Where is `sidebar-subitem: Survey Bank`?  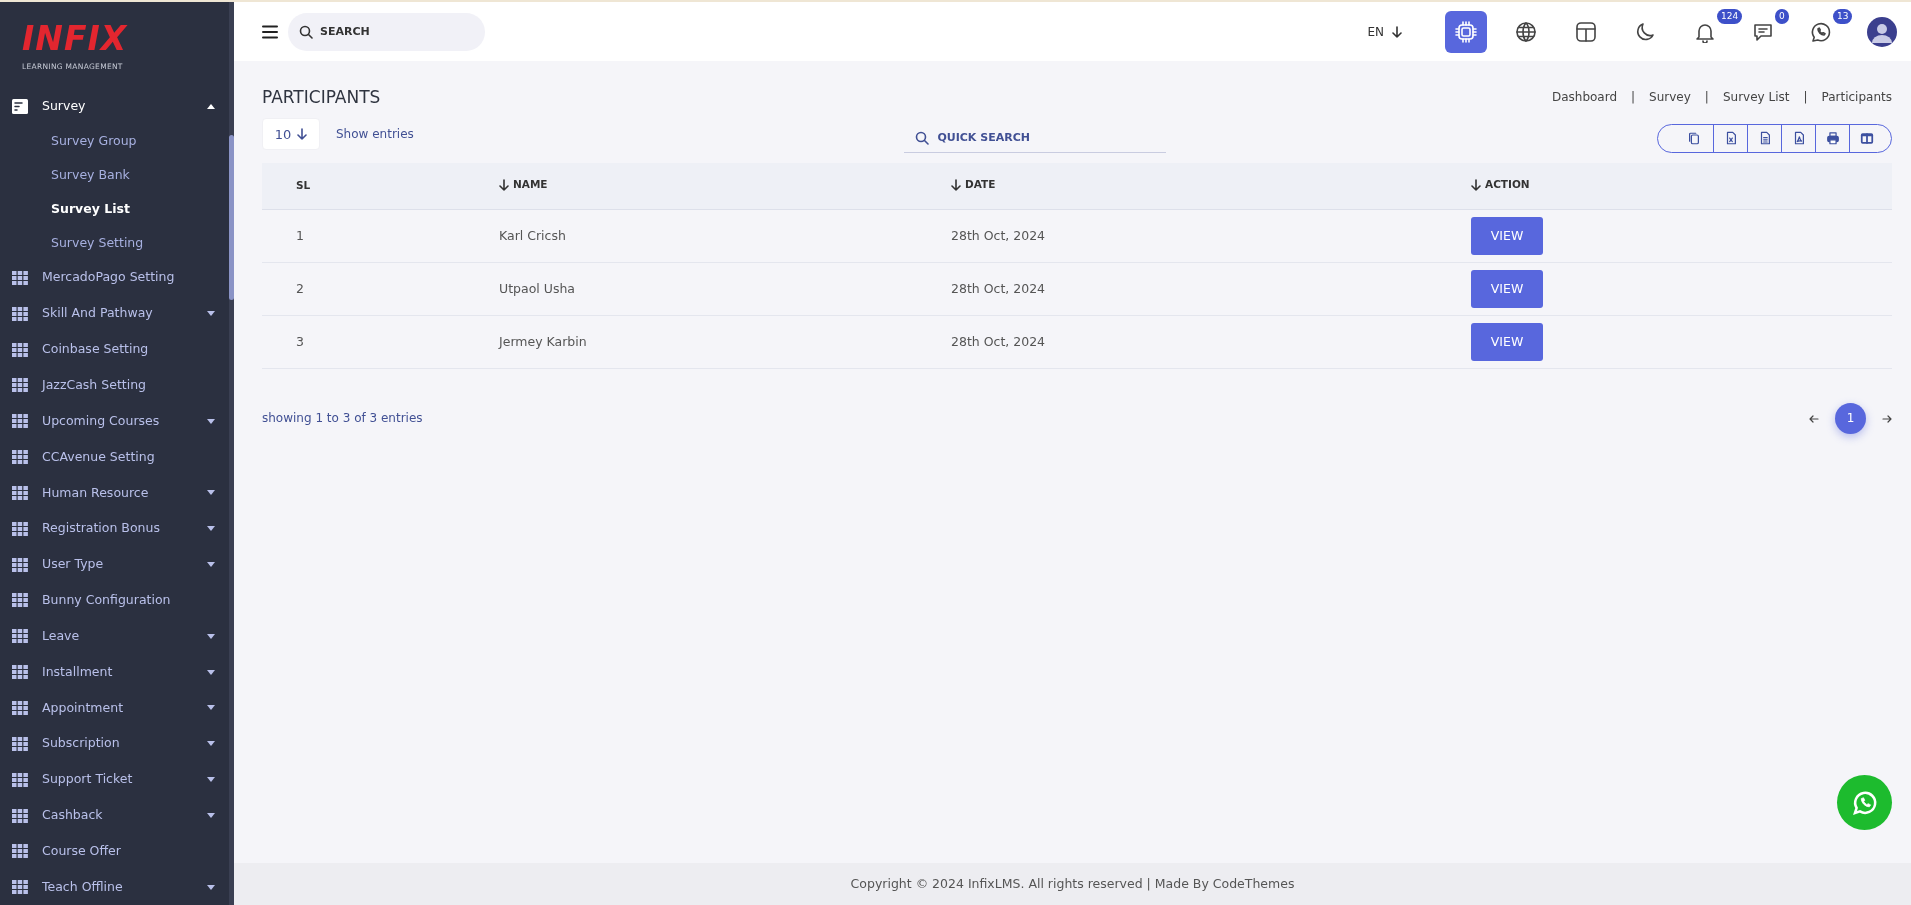
sidebar-subitem: Survey Bank is located at coordinates (114, 175).